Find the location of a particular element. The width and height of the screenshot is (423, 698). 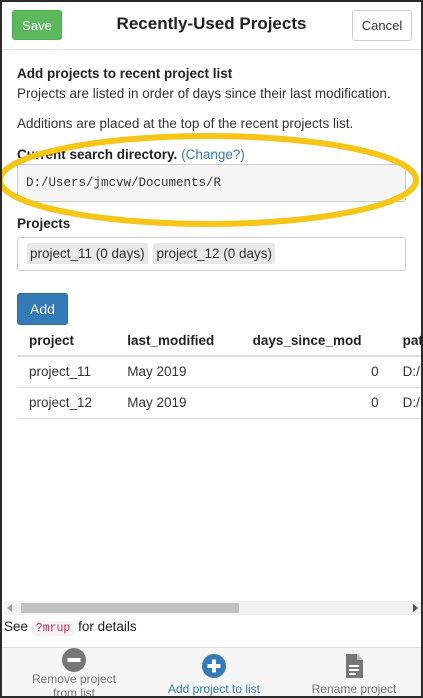

footer-note: See ?mrup for details is located at coordinates (70, 627).